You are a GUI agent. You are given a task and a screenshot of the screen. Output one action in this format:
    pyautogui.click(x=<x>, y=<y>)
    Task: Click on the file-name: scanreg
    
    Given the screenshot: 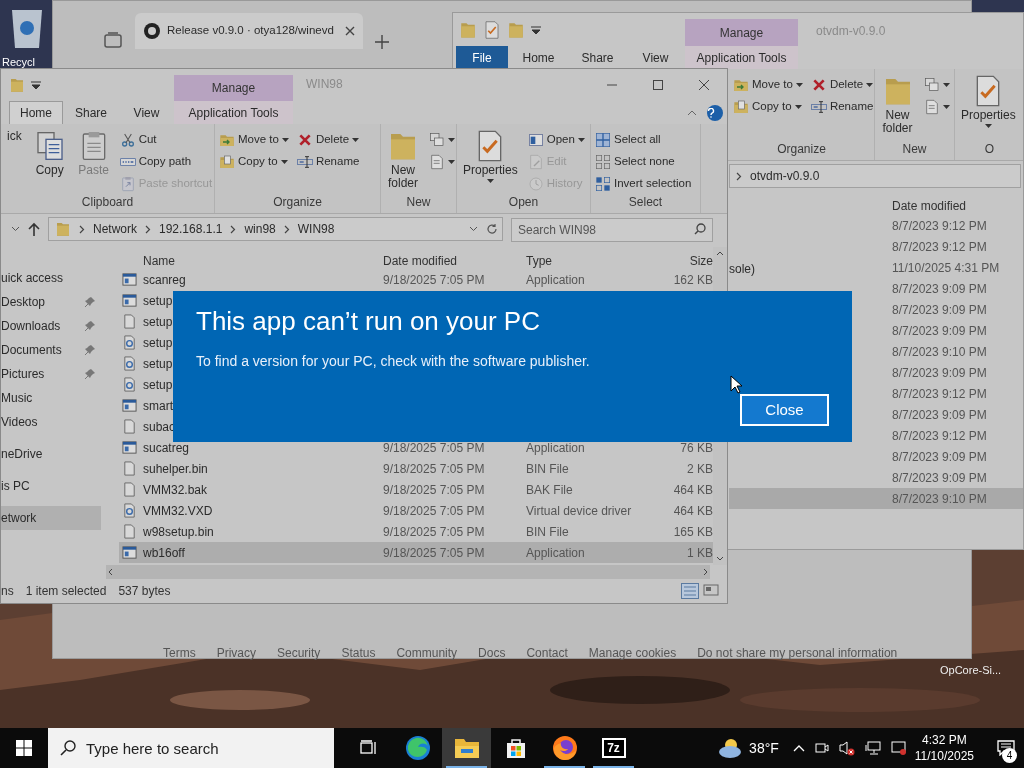 What is the action you would take?
    pyautogui.click(x=164, y=280)
    